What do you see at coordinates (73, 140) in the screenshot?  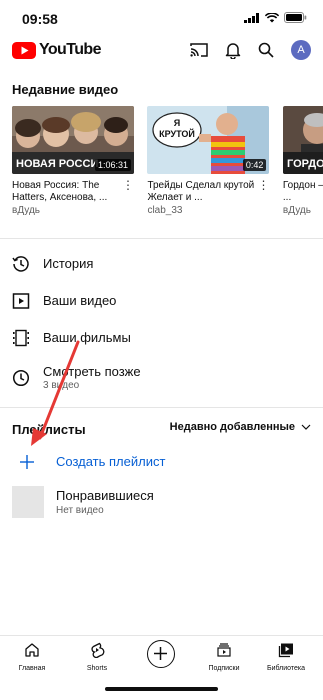 I see `video-thumbnail: НОВАЯ РОССИ 1:06:31` at bounding box center [73, 140].